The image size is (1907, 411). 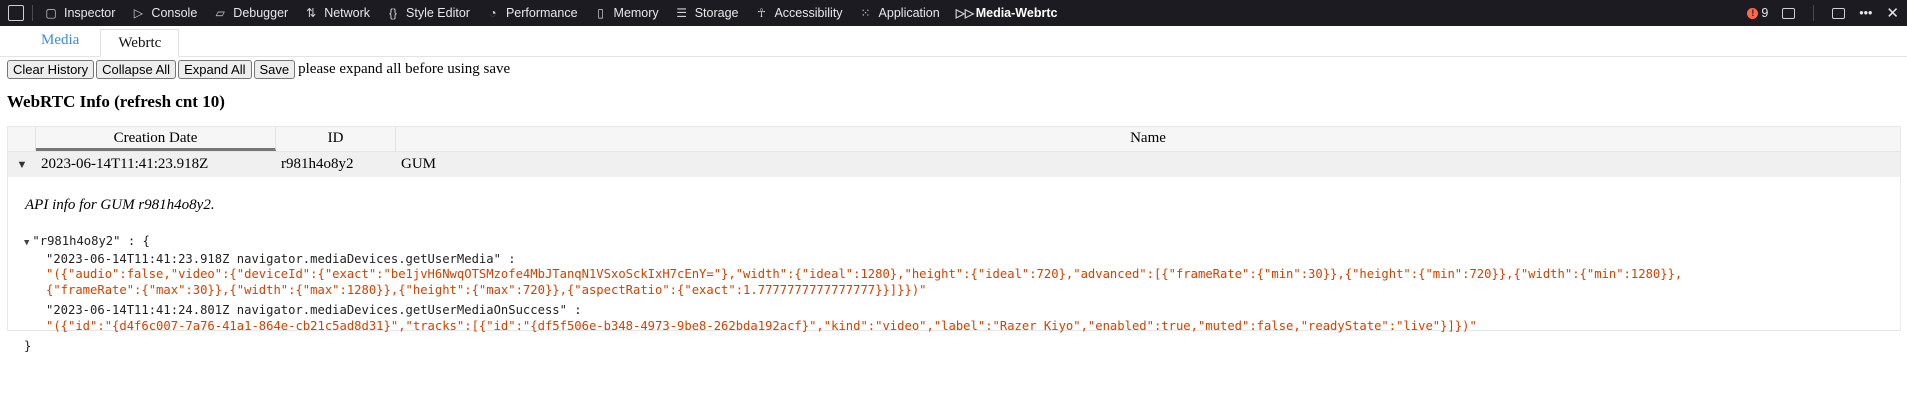 I want to click on error-count: ! 9, so click(x=1757, y=13).